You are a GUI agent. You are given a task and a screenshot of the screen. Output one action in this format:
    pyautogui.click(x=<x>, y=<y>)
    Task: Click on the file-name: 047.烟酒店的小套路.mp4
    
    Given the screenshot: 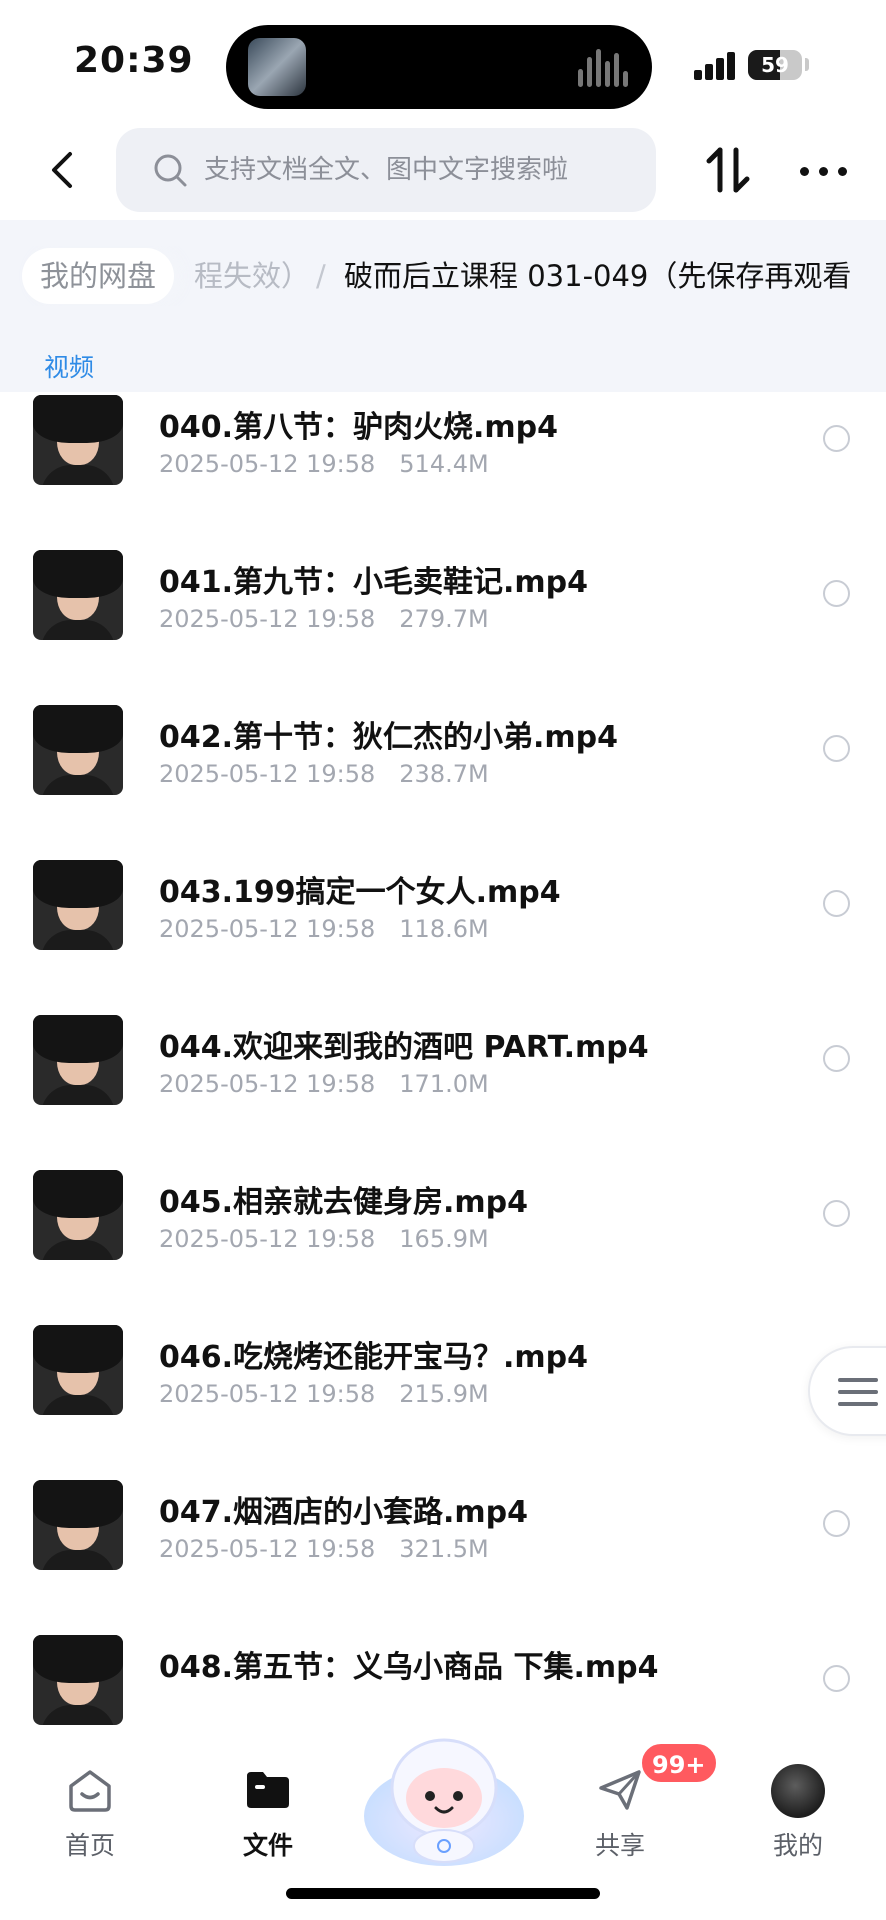 What is the action you would take?
    pyautogui.click(x=344, y=1512)
    